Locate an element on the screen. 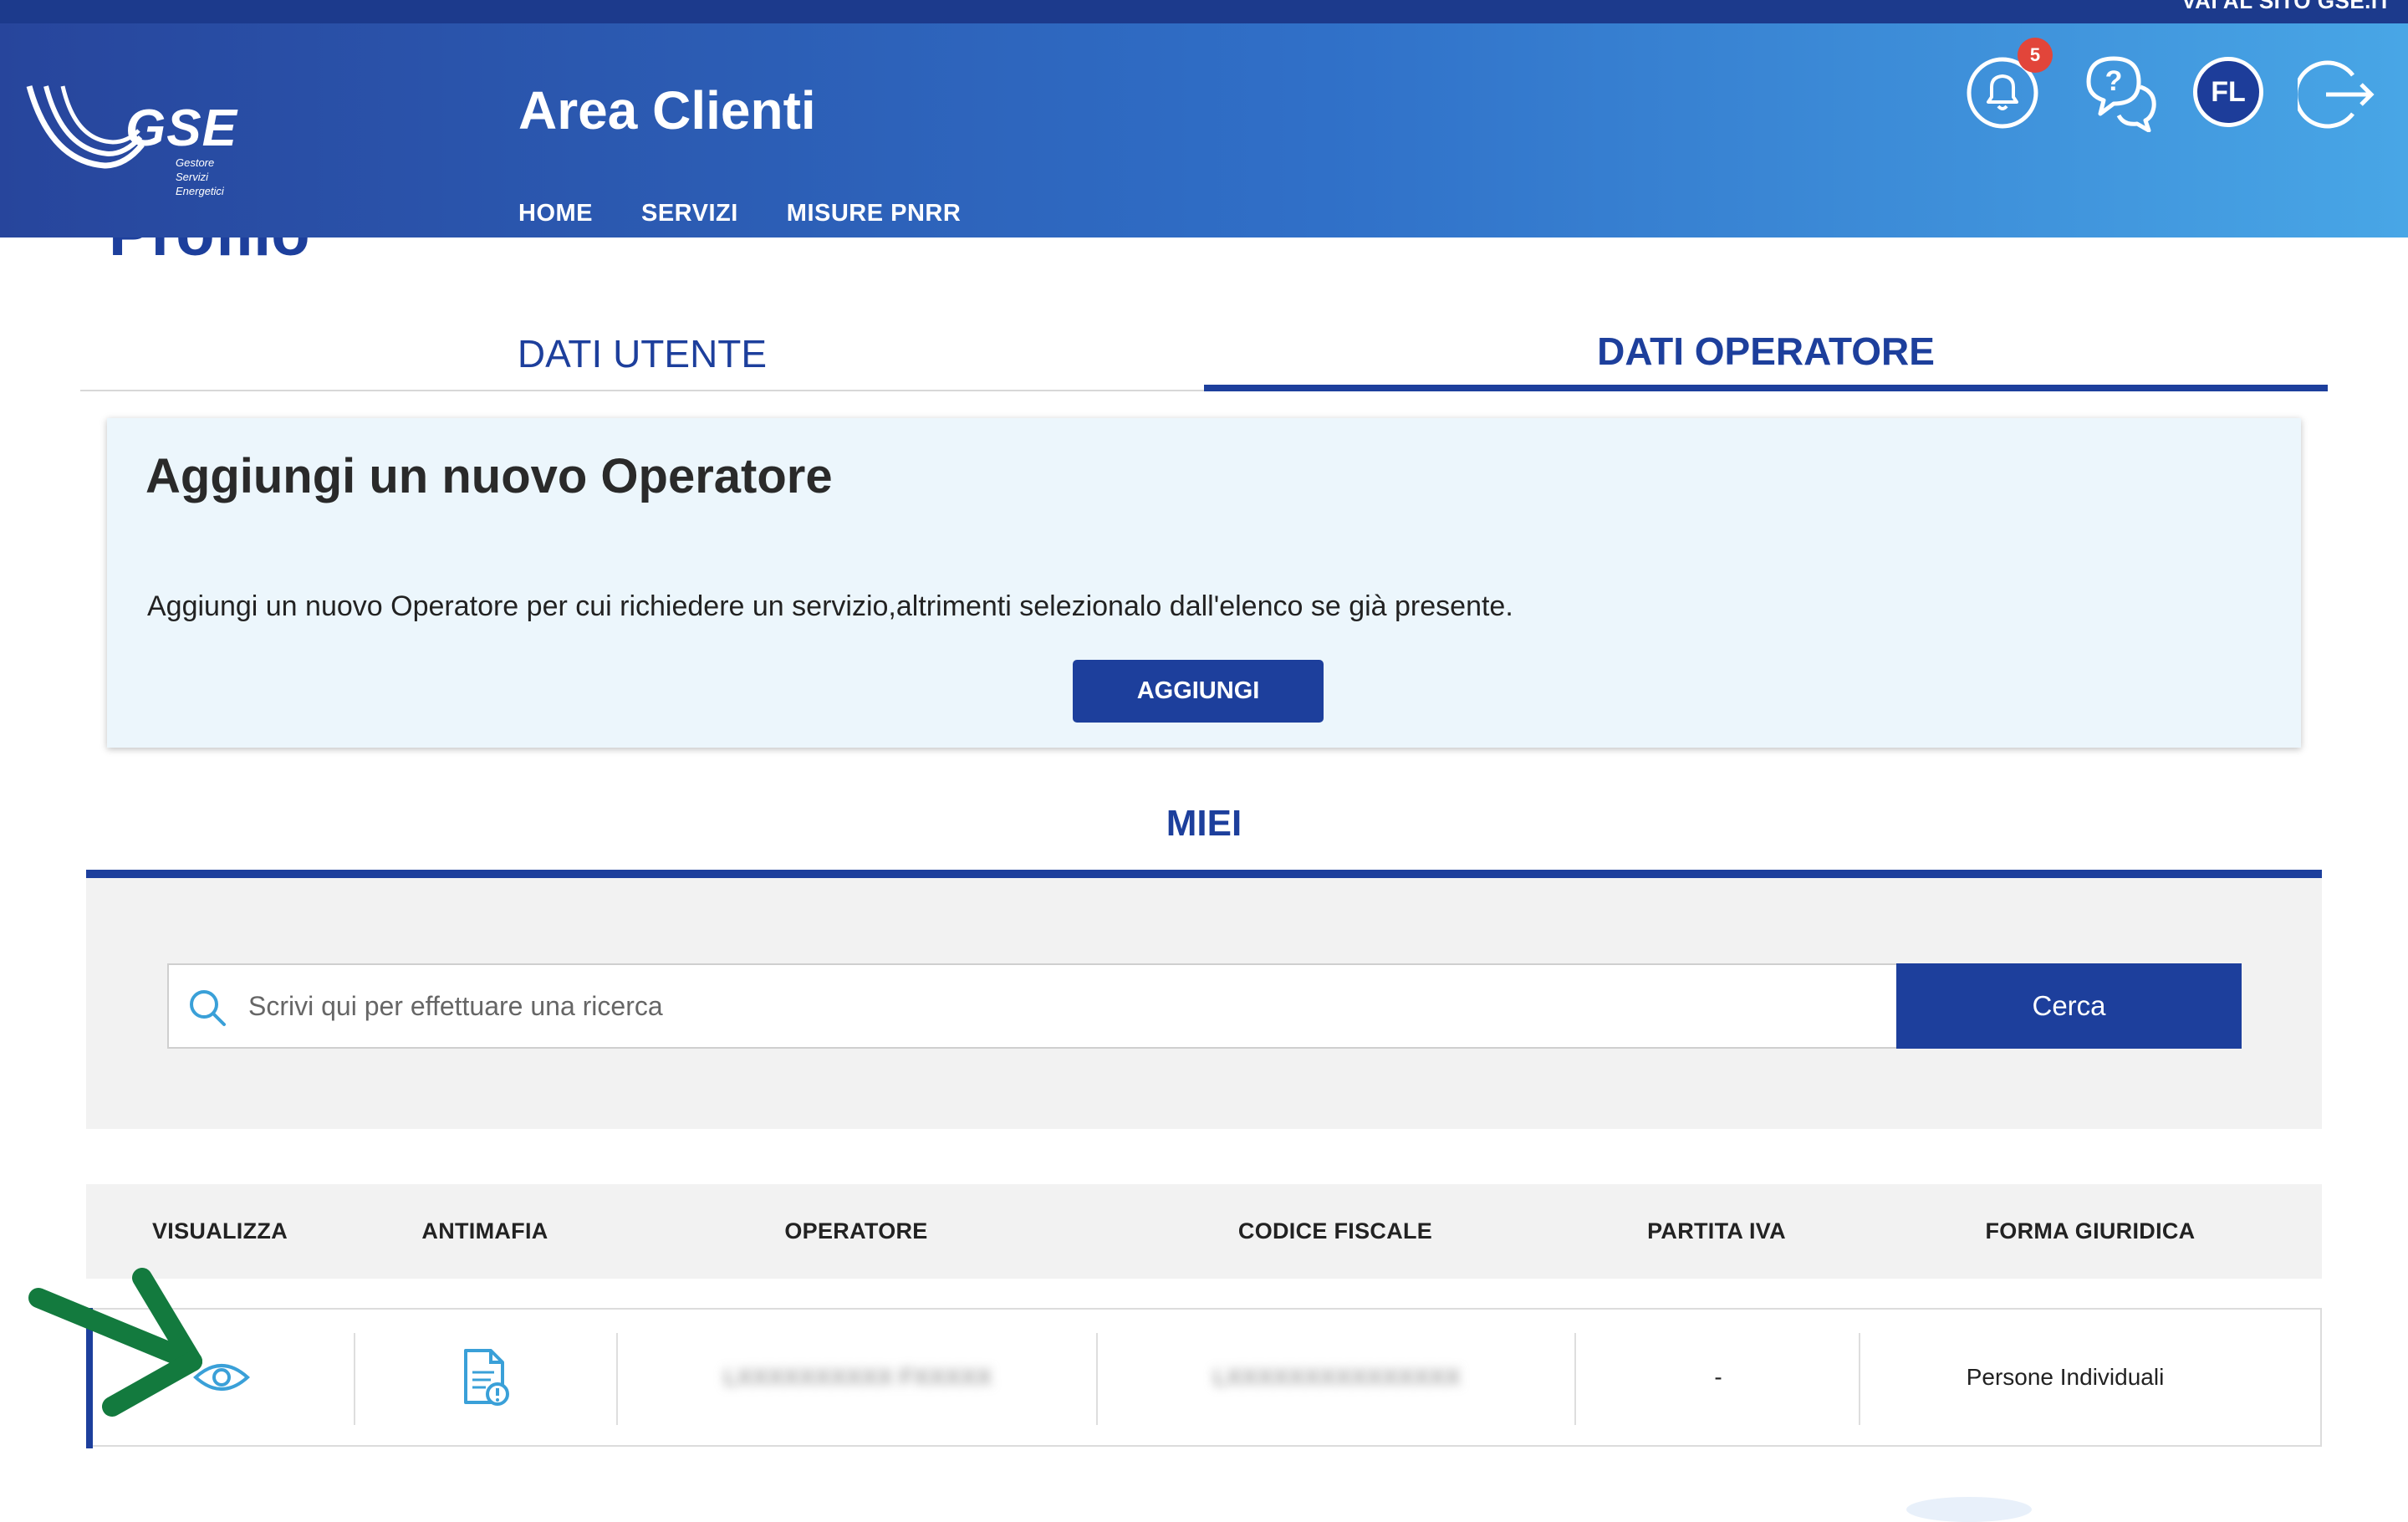 The height and width of the screenshot is (1522, 2408). tab-dati-utente: DATI UTENTE is located at coordinates (642, 354).